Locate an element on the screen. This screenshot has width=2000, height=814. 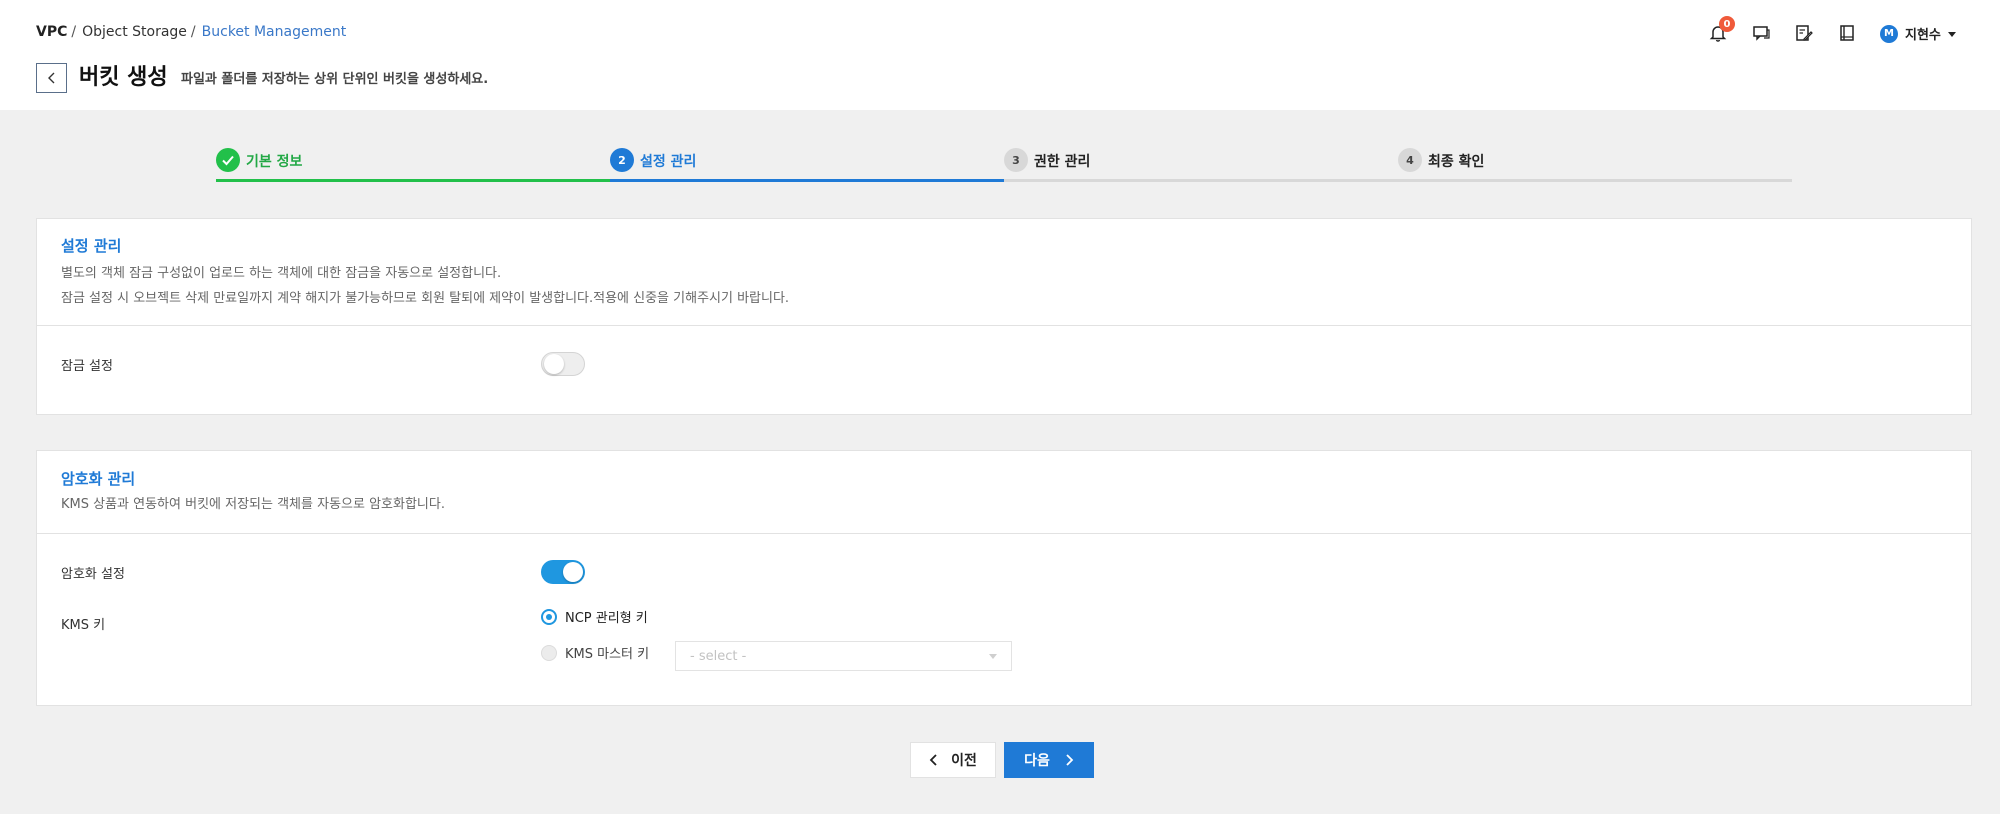
back-button is located at coordinates (51, 78).